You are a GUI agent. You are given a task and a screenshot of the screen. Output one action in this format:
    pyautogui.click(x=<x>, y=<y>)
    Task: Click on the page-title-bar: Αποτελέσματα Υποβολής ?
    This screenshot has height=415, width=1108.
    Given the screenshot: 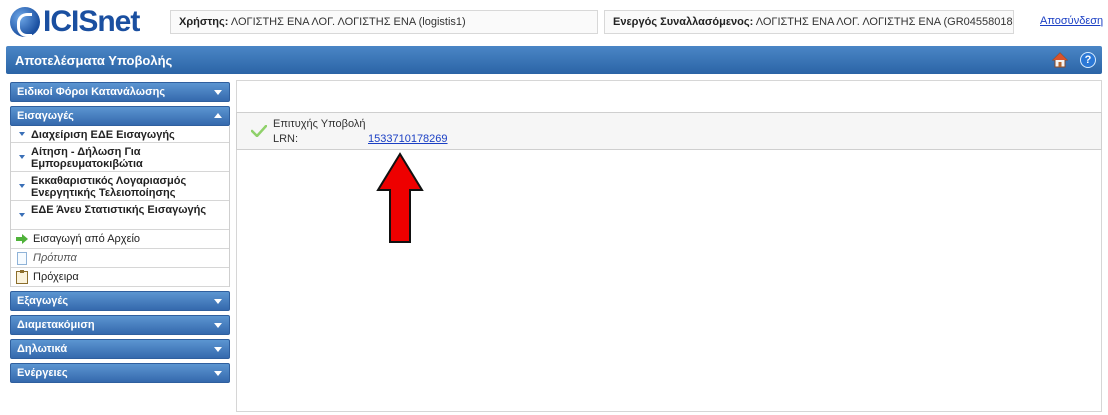 What is the action you would take?
    pyautogui.click(x=554, y=60)
    